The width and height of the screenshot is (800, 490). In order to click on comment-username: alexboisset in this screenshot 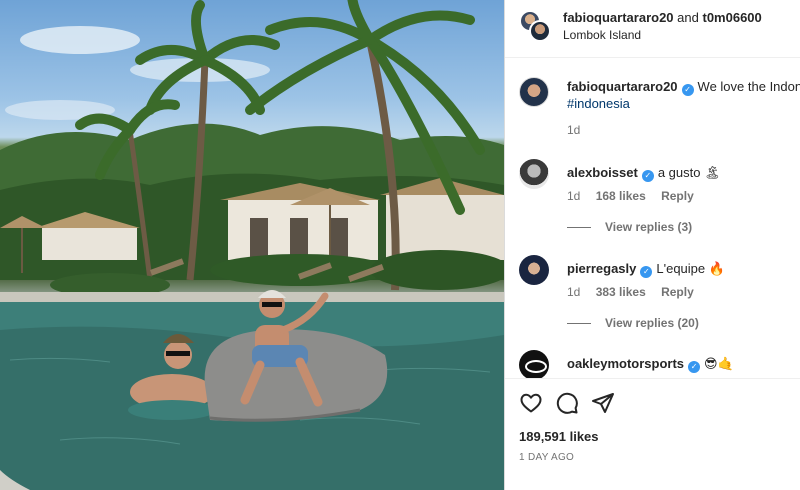, I will do `click(602, 172)`.